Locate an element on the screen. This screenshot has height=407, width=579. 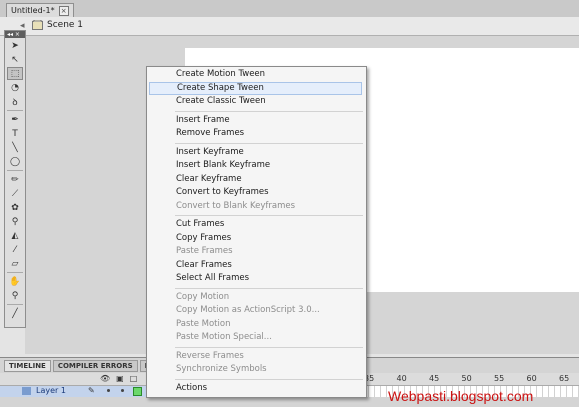
menu-item-paste-motion: Paste Motion is located at coordinates (255, 324).